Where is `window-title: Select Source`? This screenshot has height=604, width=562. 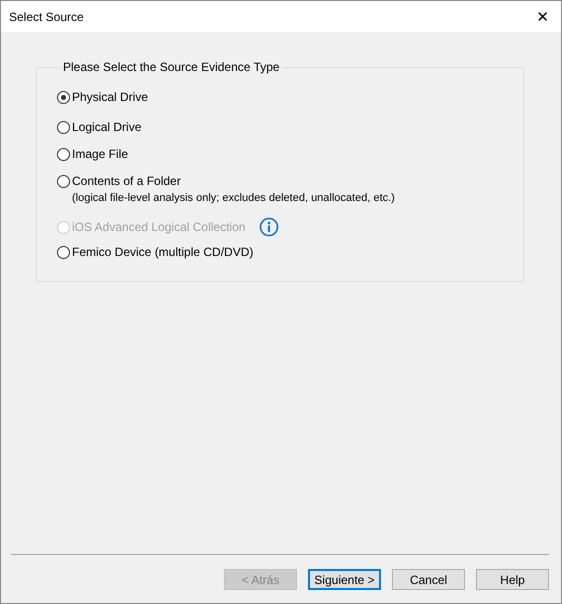
window-title: Select Source is located at coordinates (46, 17).